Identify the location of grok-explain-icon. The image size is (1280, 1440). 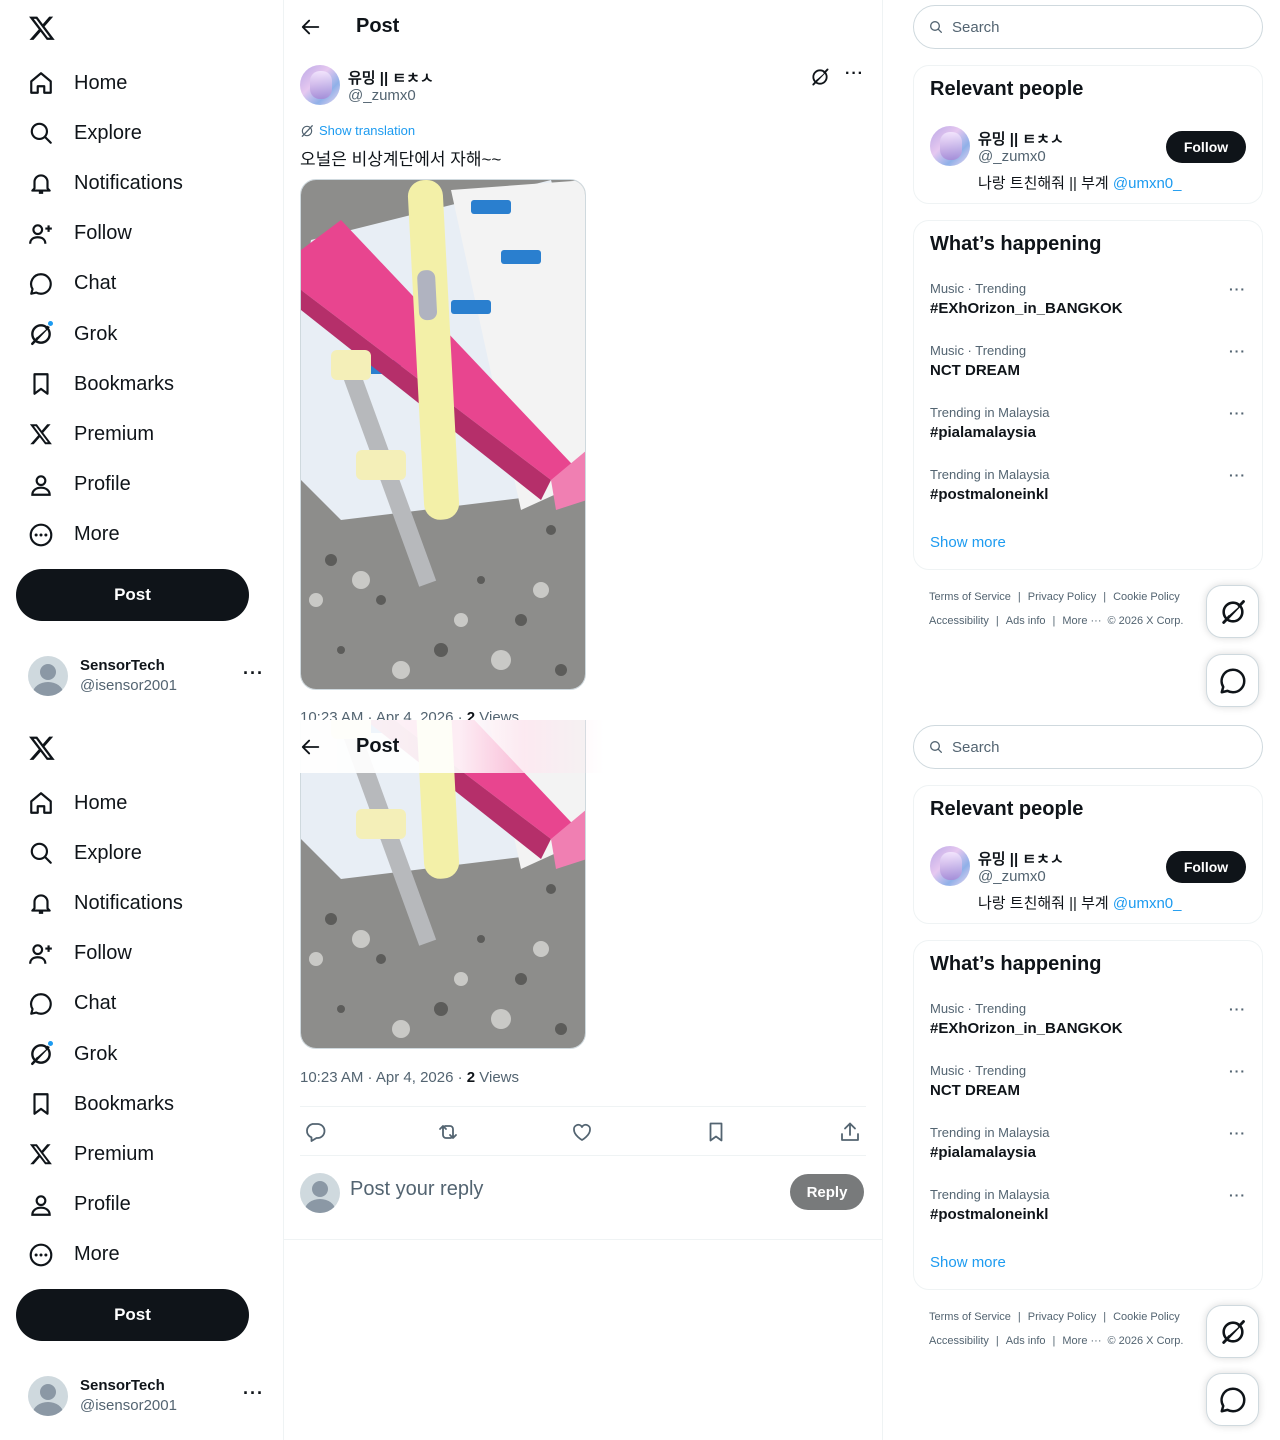
(820, 77).